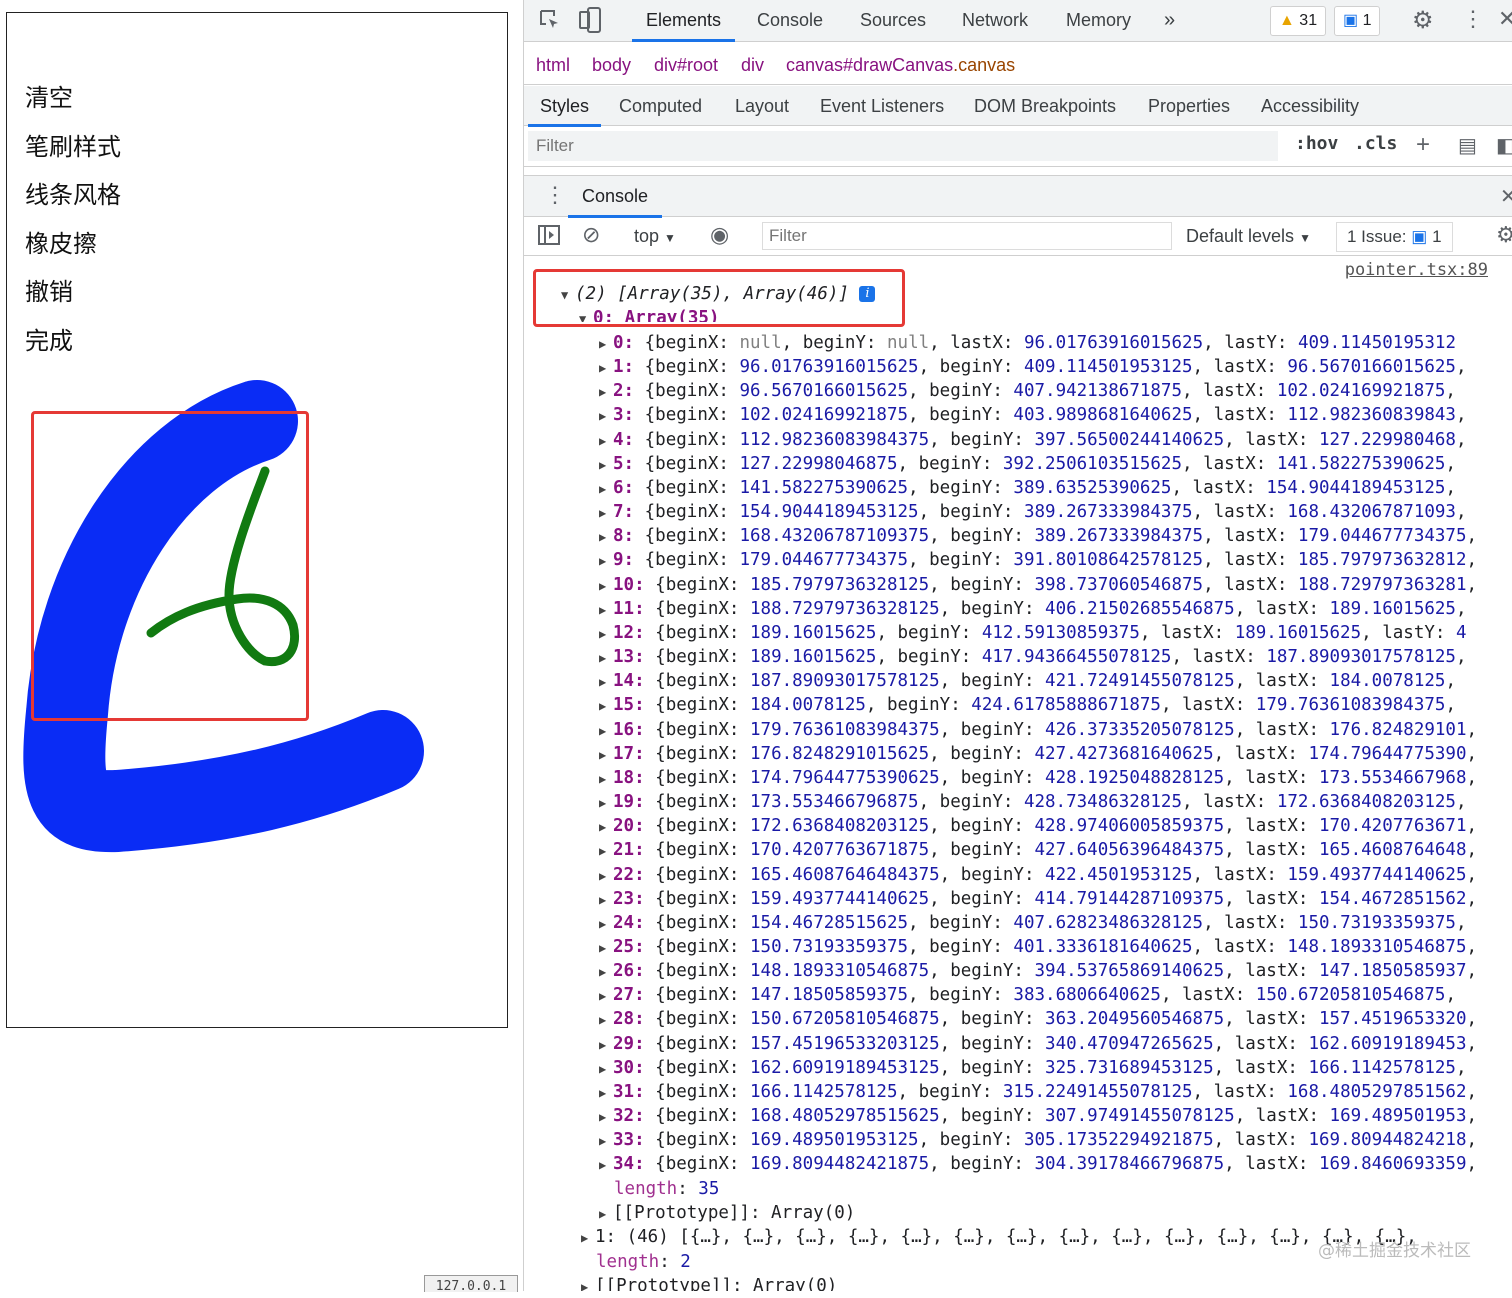 This screenshot has height=1298, width=1512. Describe the element at coordinates (686, 65) in the screenshot. I see `breadcrumb-item: div#root` at that location.